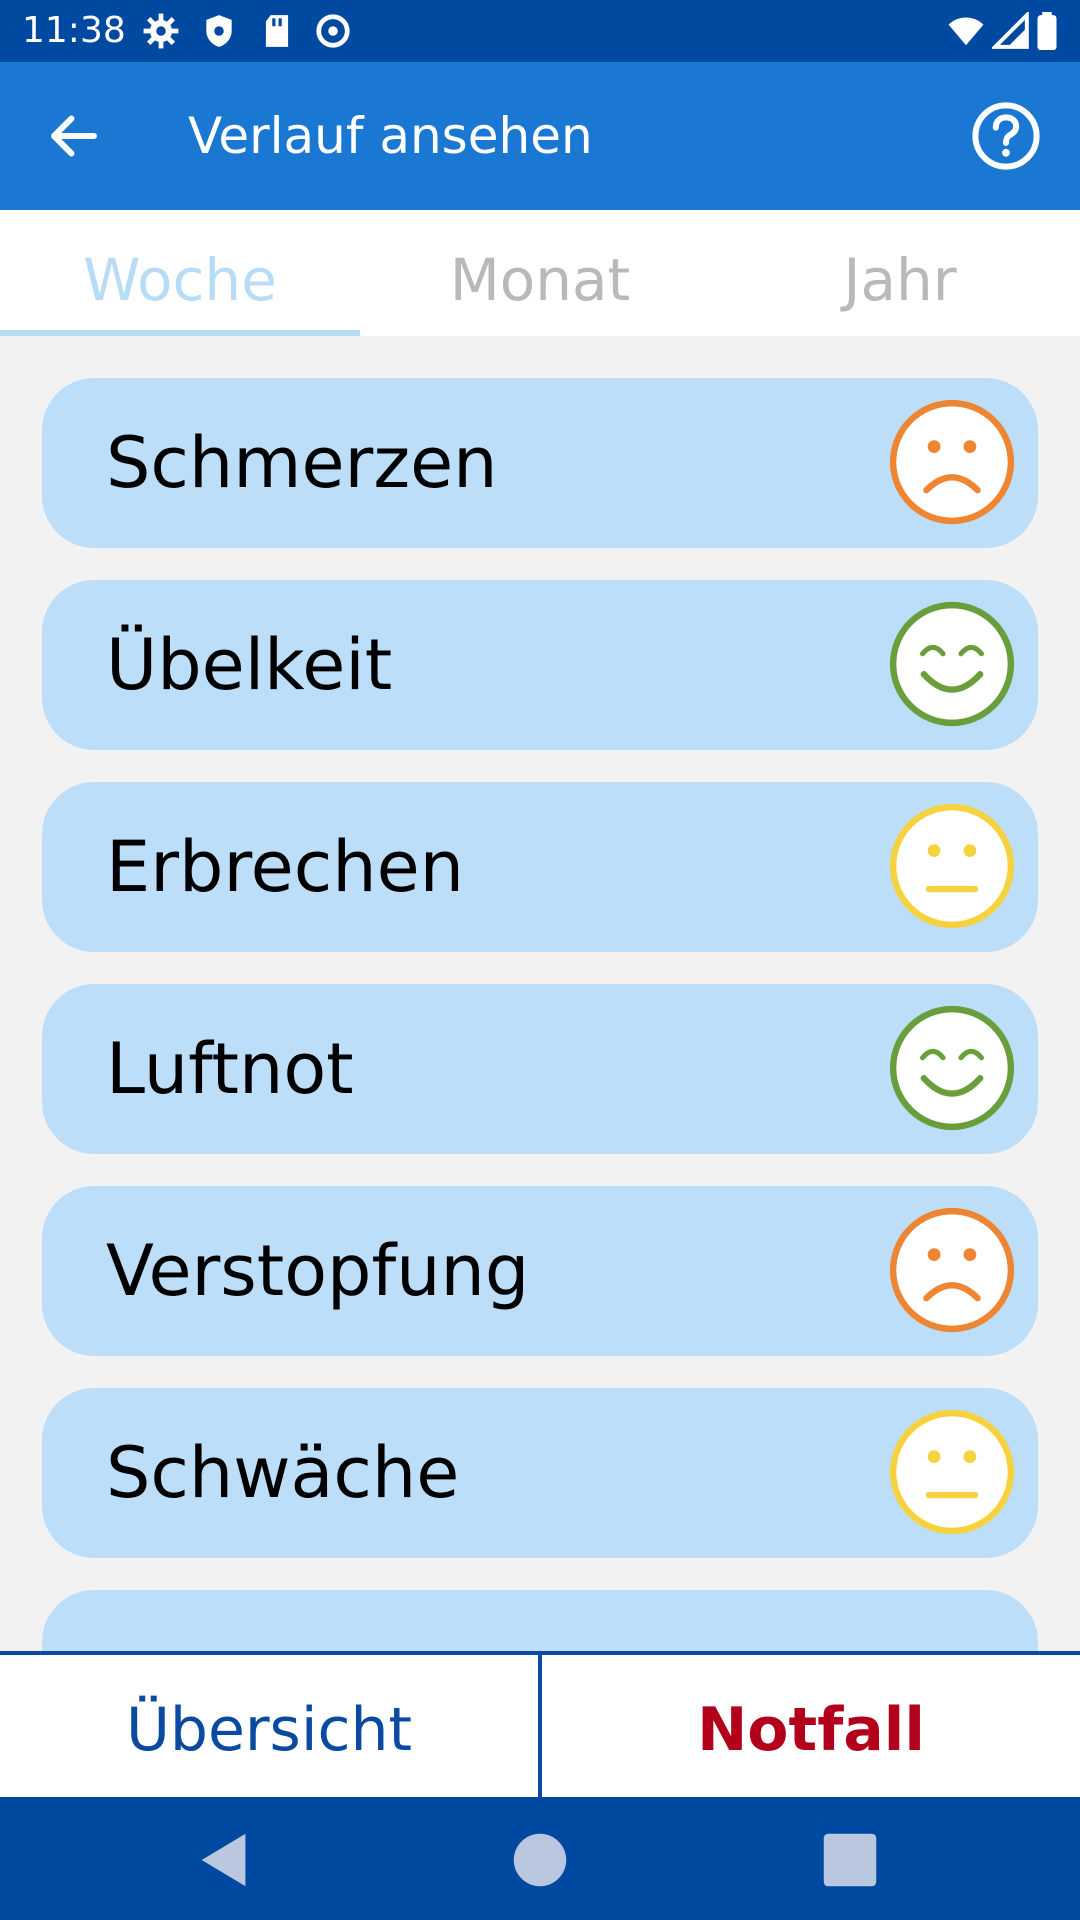 This screenshot has width=1080, height=1920. What do you see at coordinates (1006, 136) in the screenshot?
I see `help-circle-icon` at bounding box center [1006, 136].